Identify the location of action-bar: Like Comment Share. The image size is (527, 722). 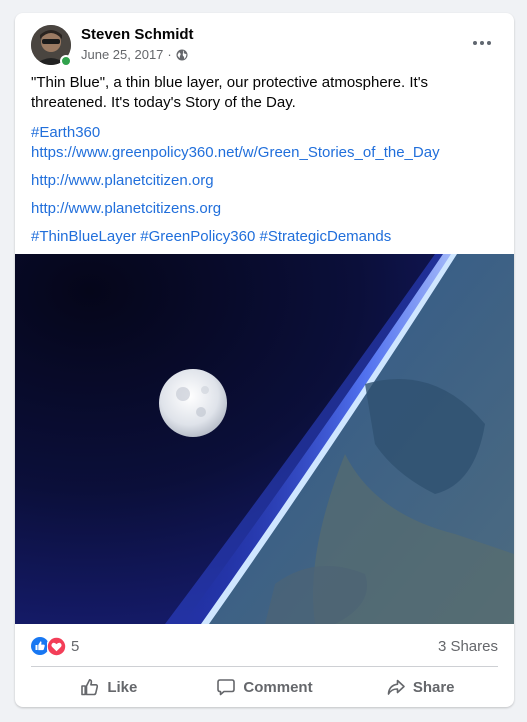
(264, 687).